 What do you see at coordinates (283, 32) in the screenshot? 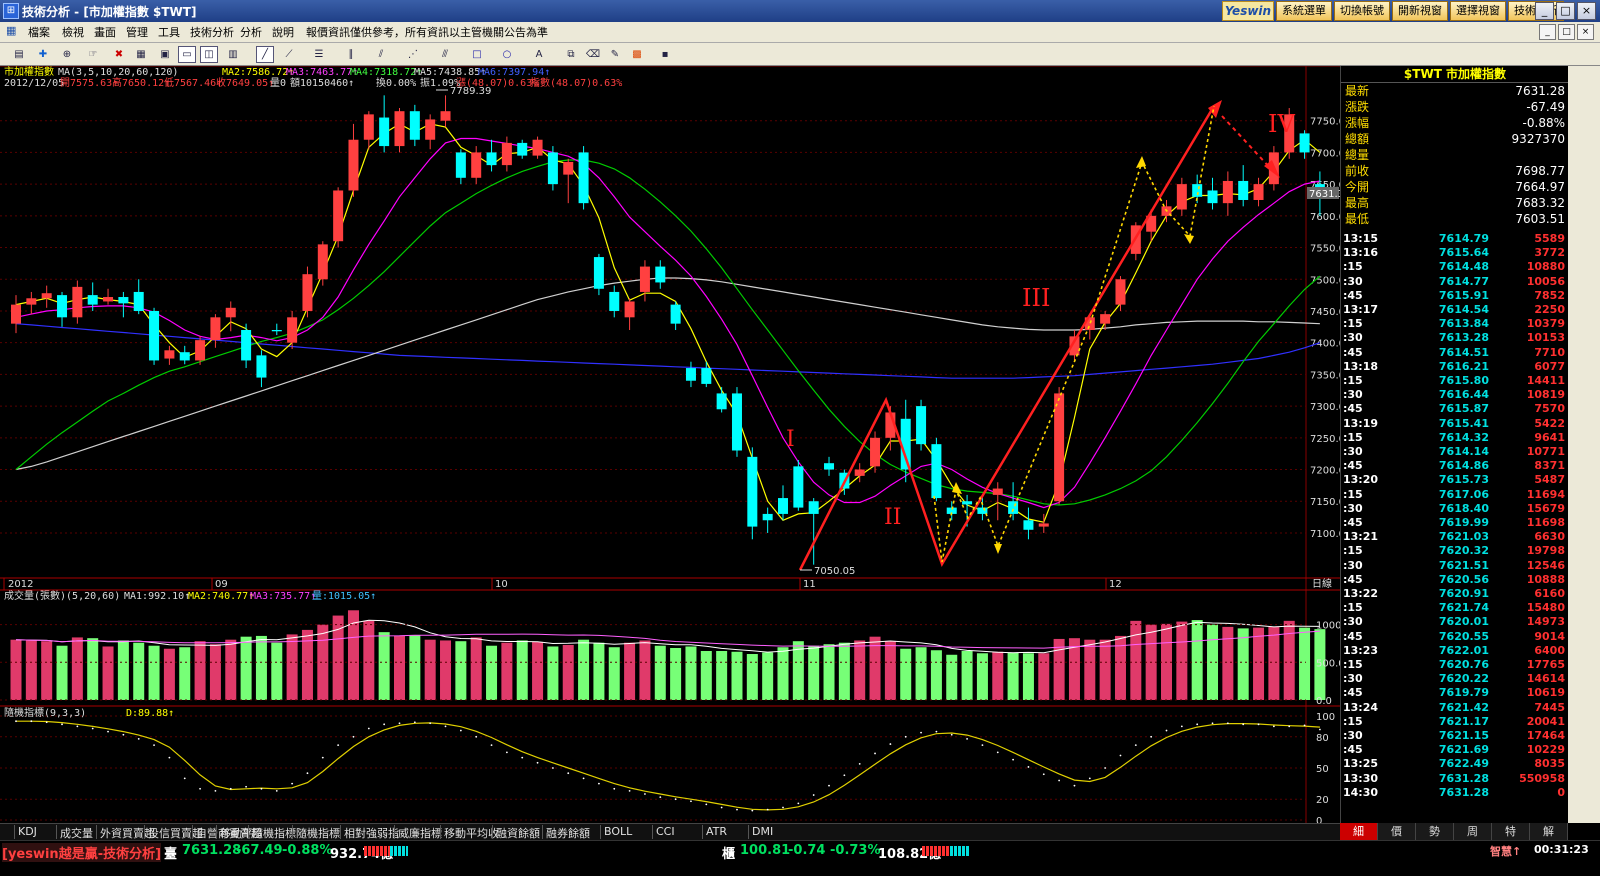
I see `menu-help: 說明` at bounding box center [283, 32].